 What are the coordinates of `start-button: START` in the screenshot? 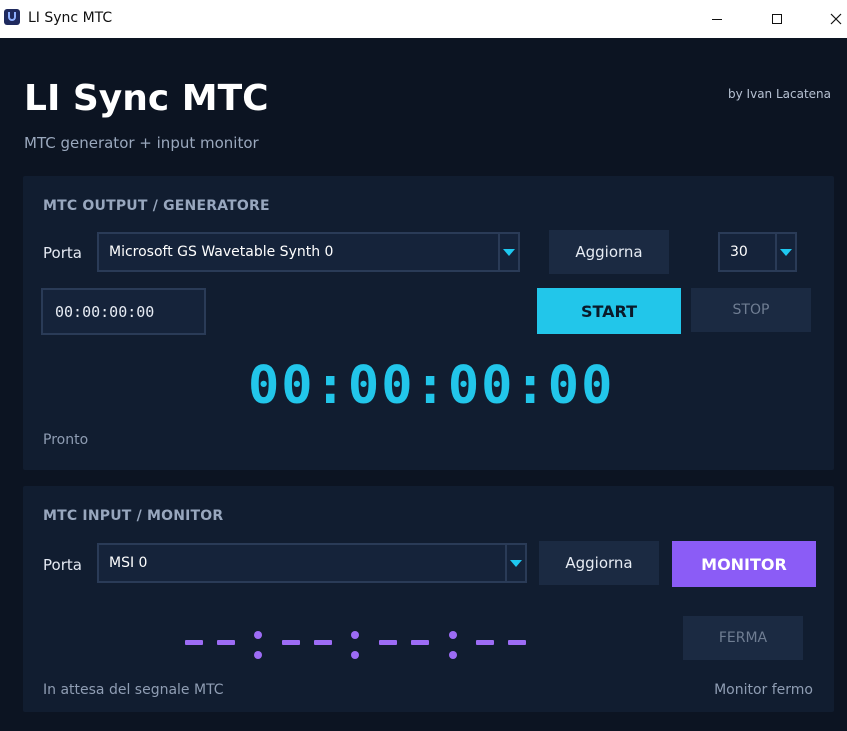 It's located at (609, 311).